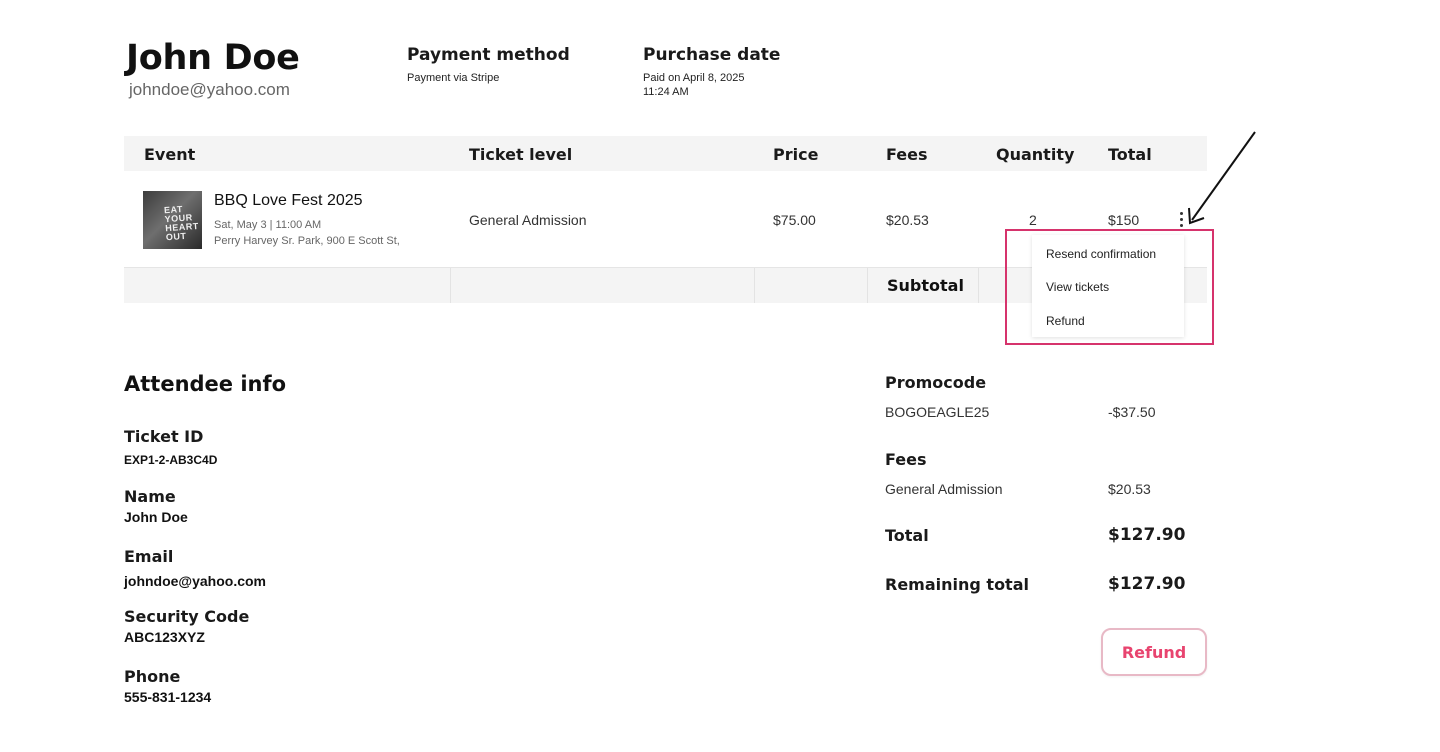  I want to click on phone-value: 555-831-1234, so click(168, 697).